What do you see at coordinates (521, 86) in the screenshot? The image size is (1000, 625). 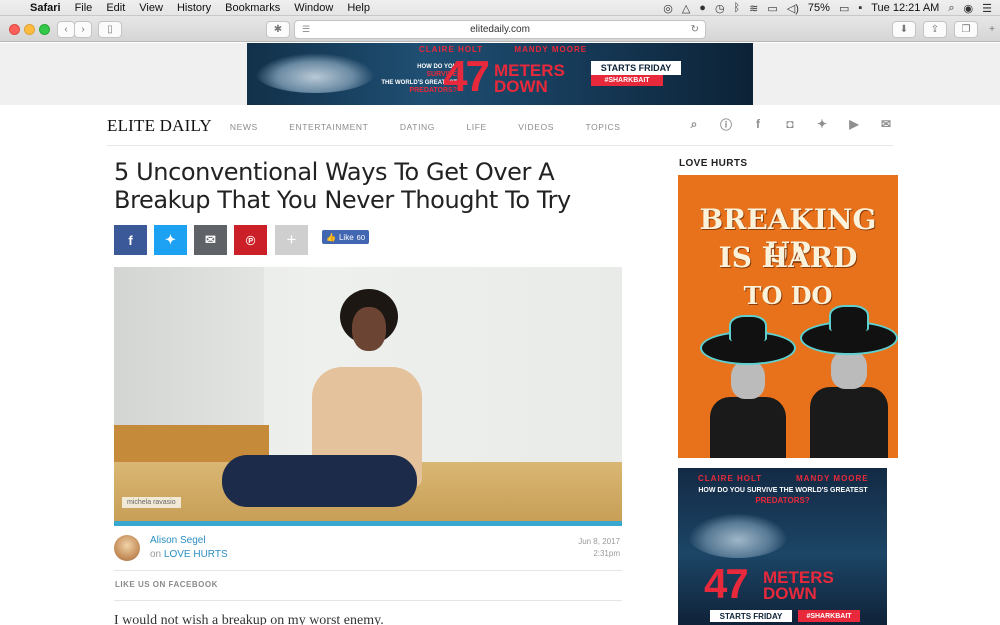 I see `banner-title-line2: DOWN` at bounding box center [521, 86].